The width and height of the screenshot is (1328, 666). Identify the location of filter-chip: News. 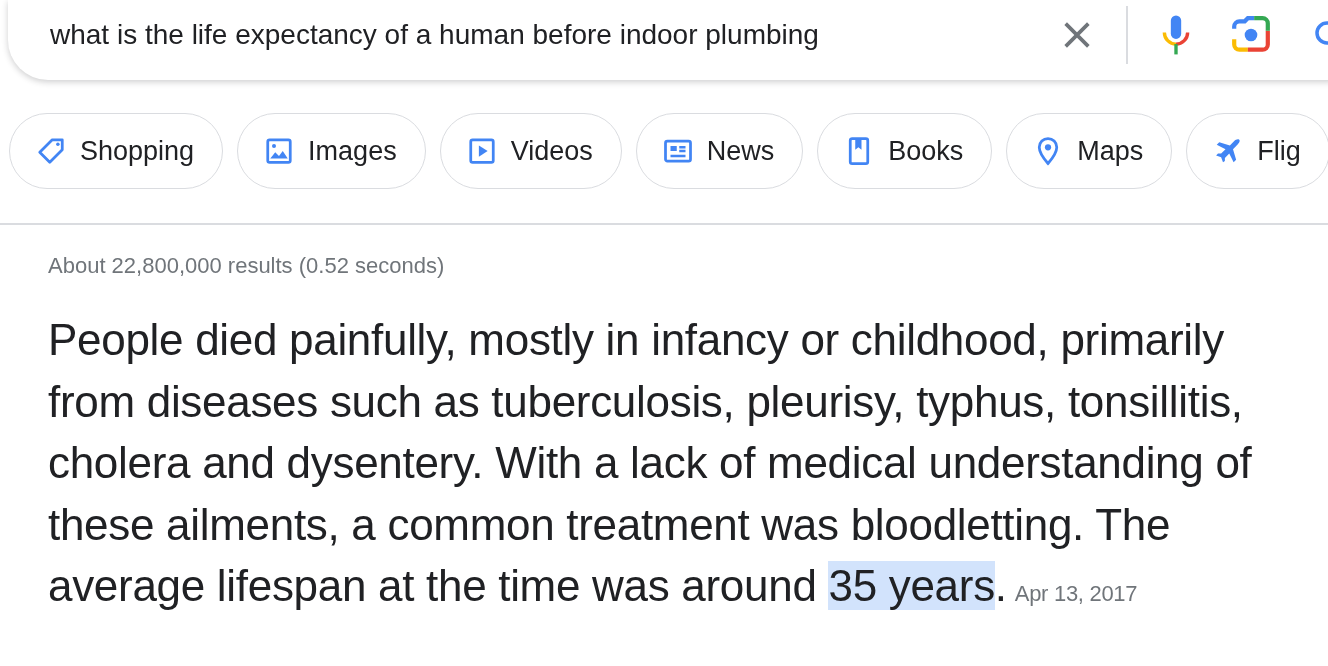
(719, 151).